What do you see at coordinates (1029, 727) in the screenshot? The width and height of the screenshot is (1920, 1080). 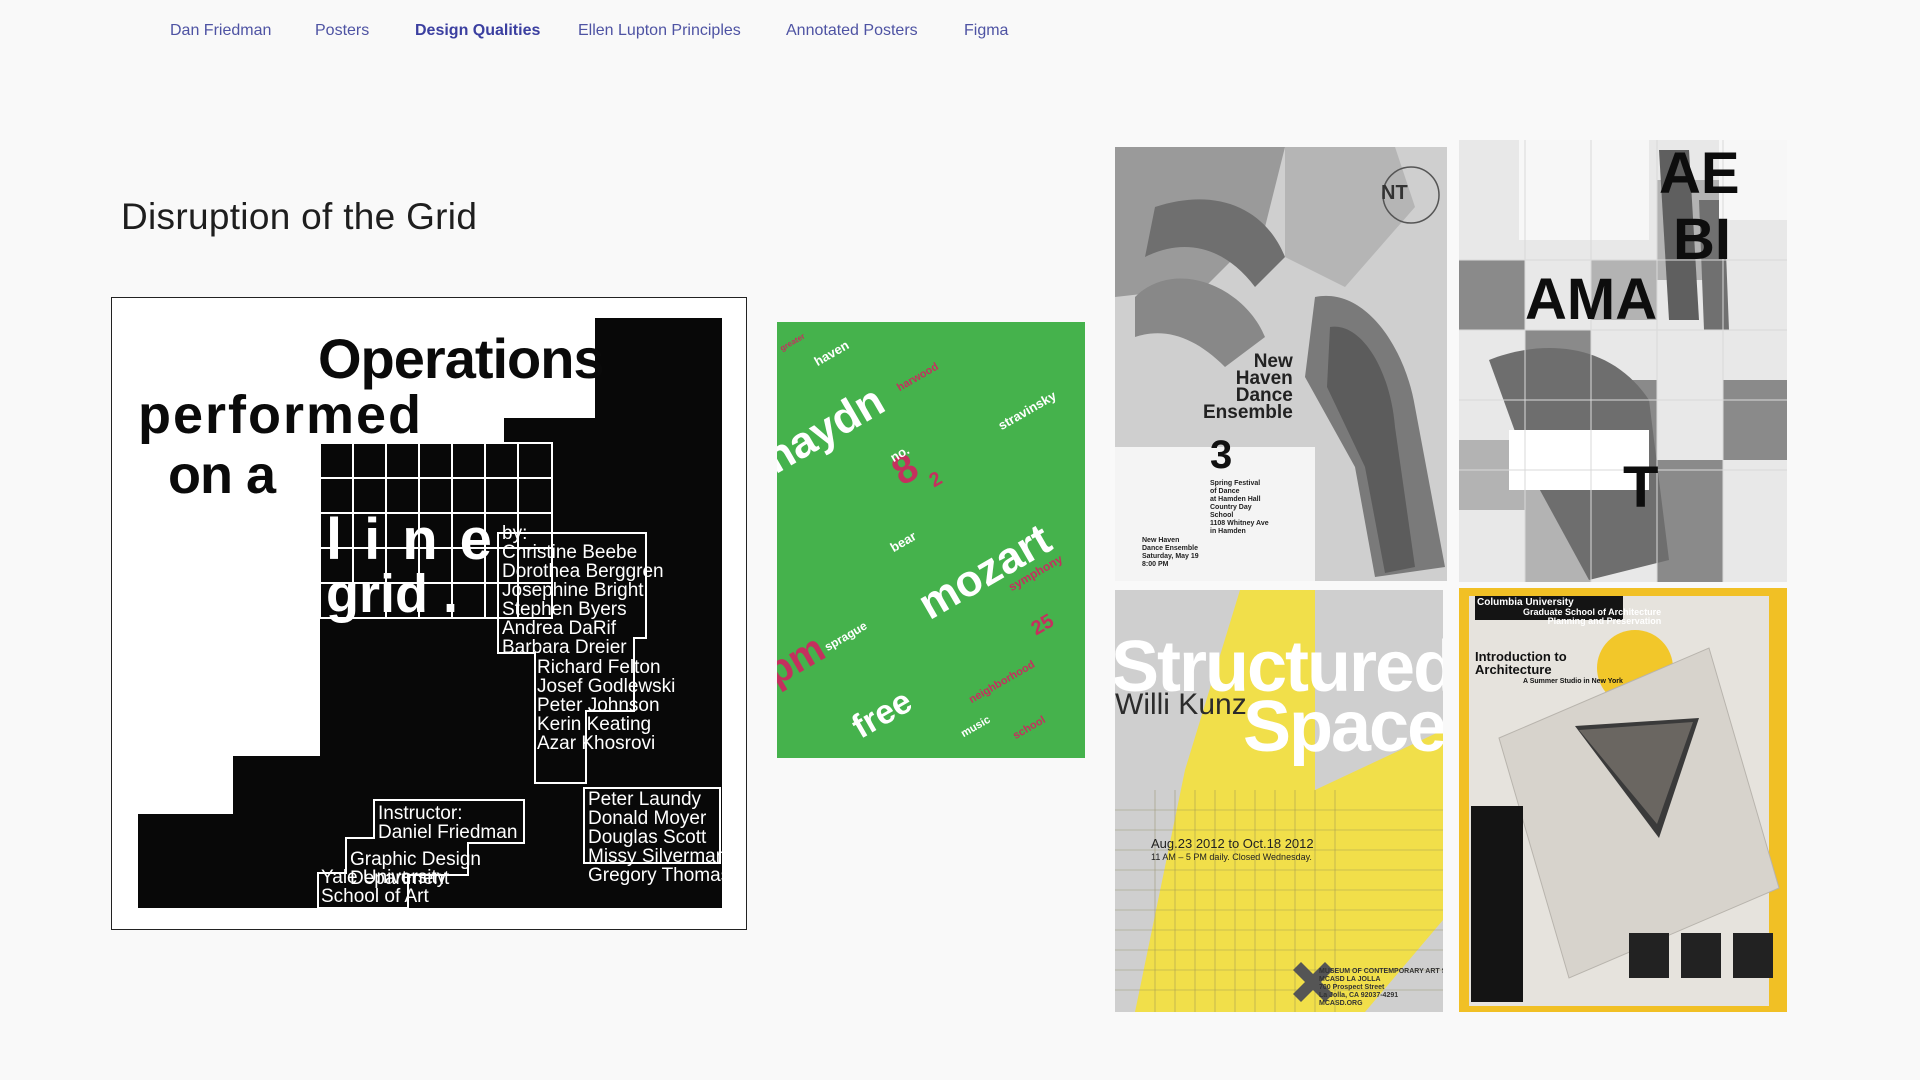 I see `poster-school-word: school` at bounding box center [1029, 727].